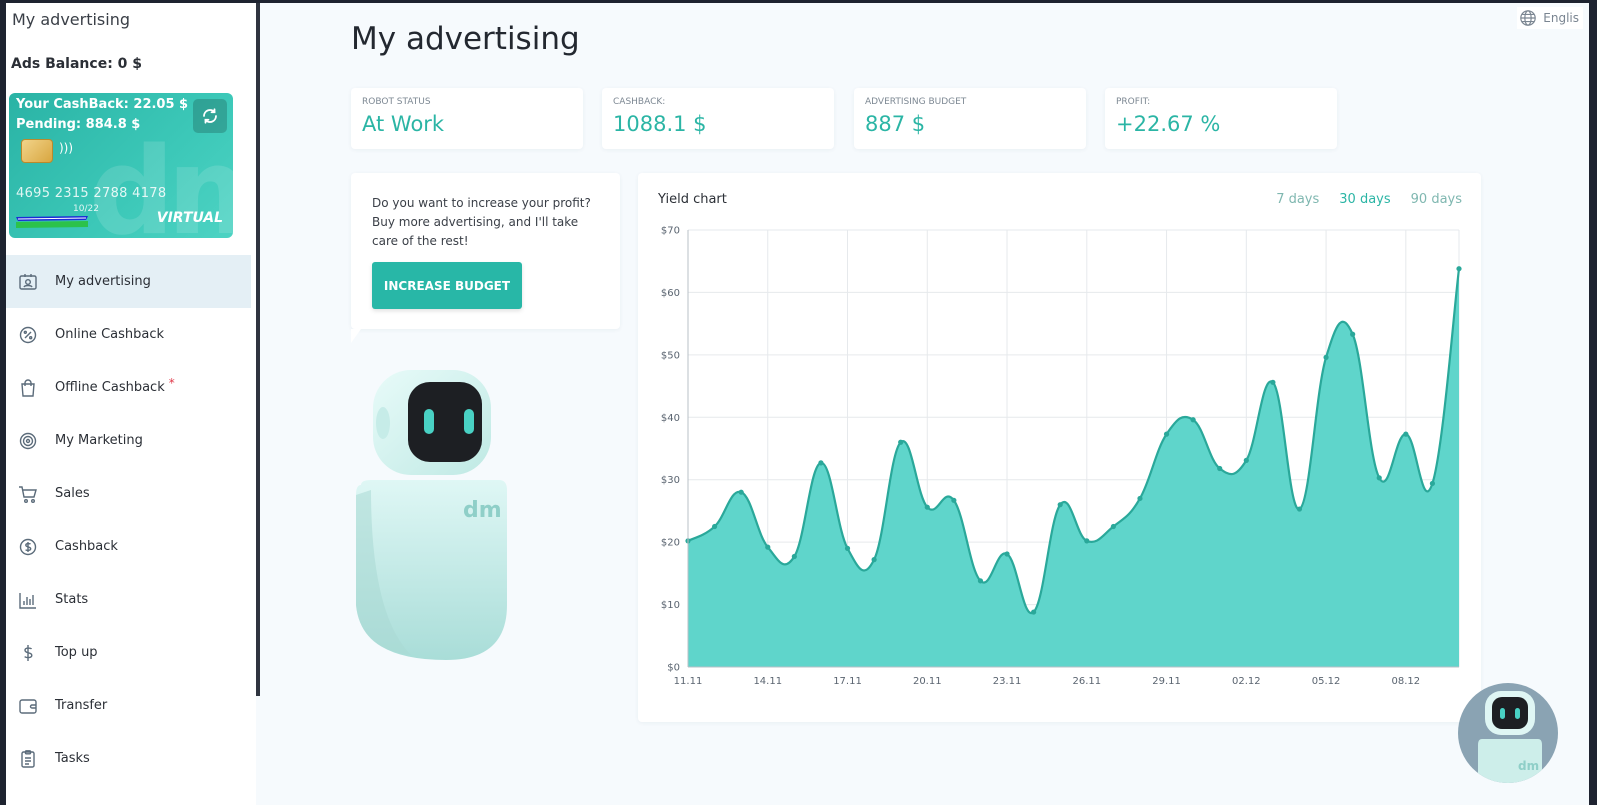 This screenshot has height=805, width=1597. What do you see at coordinates (482, 510) in the screenshot?
I see `robot-logo: dm` at bounding box center [482, 510].